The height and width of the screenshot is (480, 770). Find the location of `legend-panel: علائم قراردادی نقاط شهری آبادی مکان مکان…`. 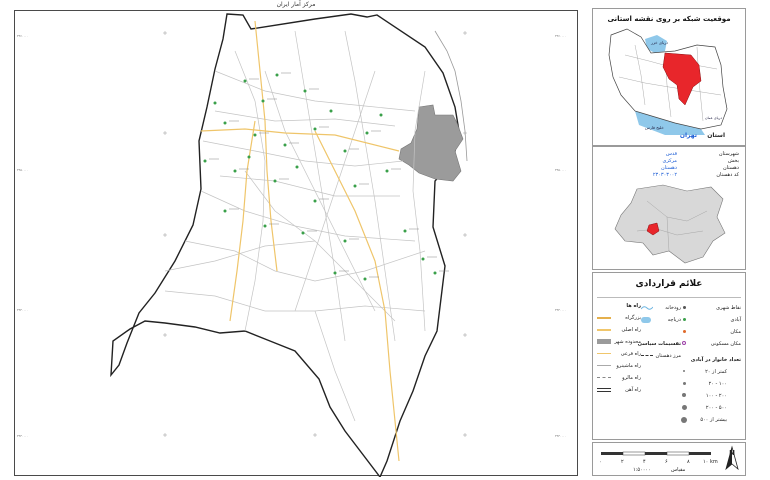

legend-panel: علائم قراردادی نقاط شهری آبادی مکان مکان… is located at coordinates (669, 356).